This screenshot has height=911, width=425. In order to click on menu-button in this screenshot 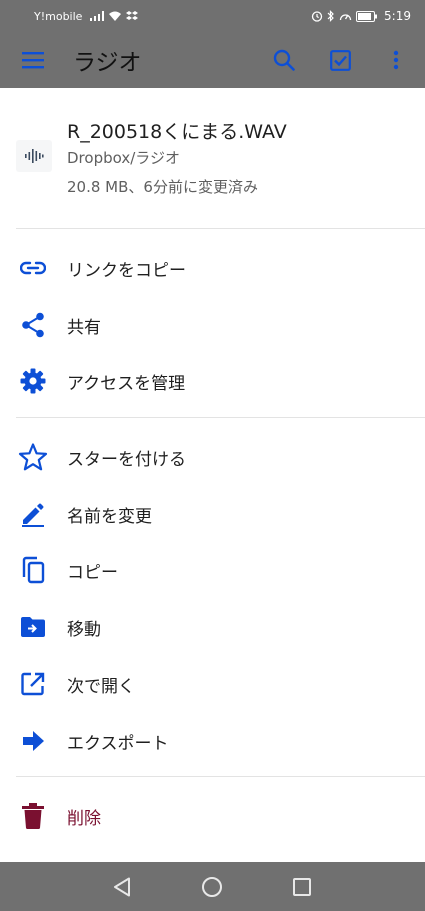, I will do `click(33, 60)`.